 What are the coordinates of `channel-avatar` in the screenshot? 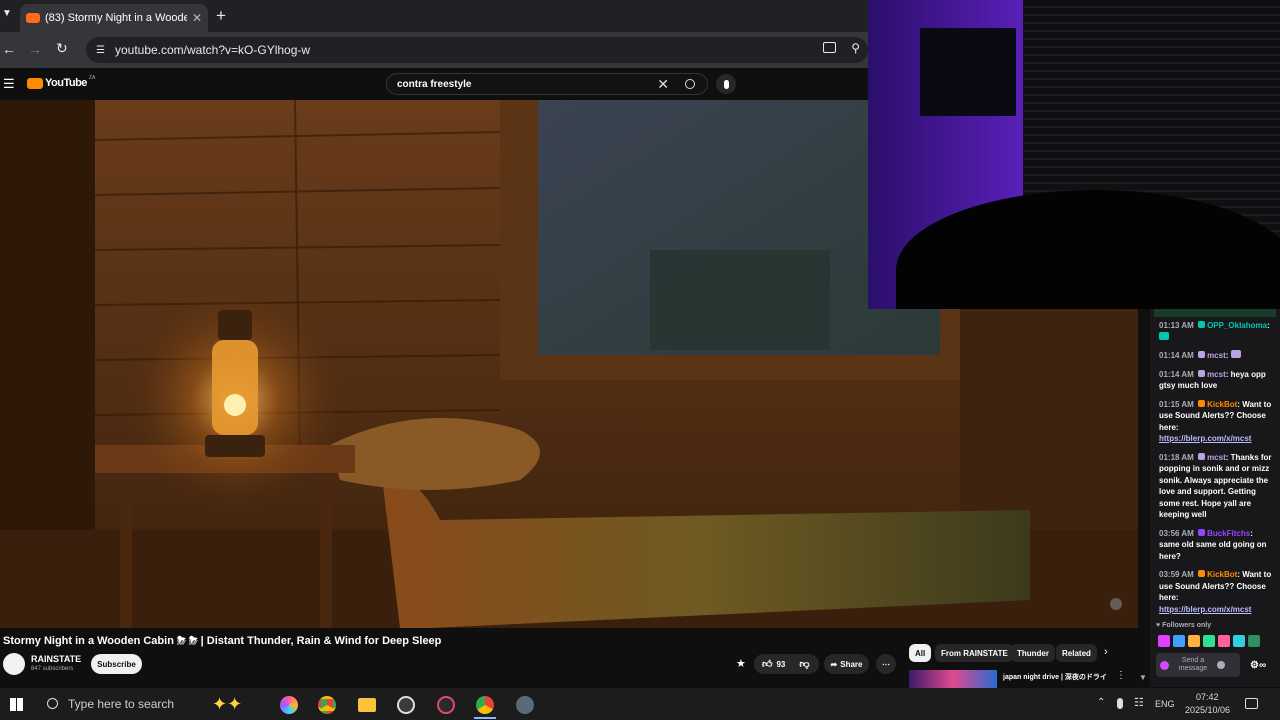 It's located at (14, 664).